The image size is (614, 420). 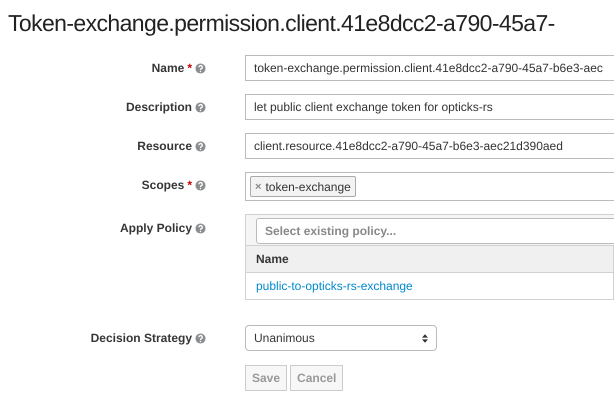 I want to click on field-label: Name, so click(x=168, y=68).